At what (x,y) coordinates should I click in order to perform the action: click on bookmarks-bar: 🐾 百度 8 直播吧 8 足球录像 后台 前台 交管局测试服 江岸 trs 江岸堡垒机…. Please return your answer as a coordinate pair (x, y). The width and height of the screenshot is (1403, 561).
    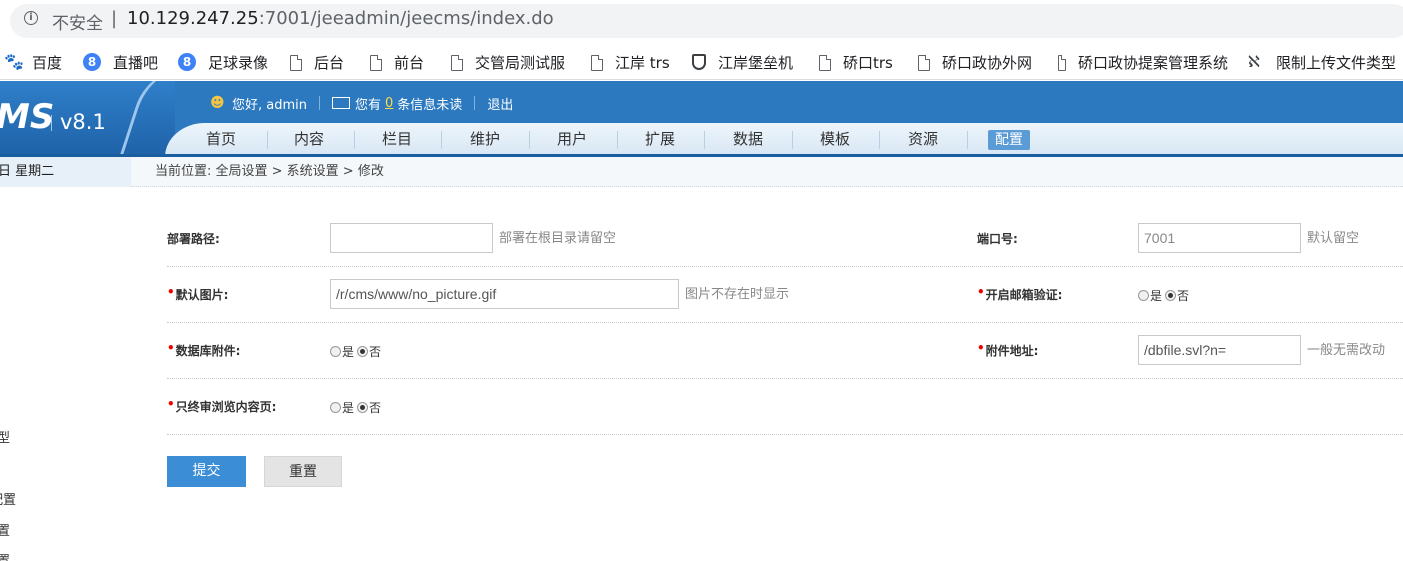
    Looking at the image, I should click on (701, 61).